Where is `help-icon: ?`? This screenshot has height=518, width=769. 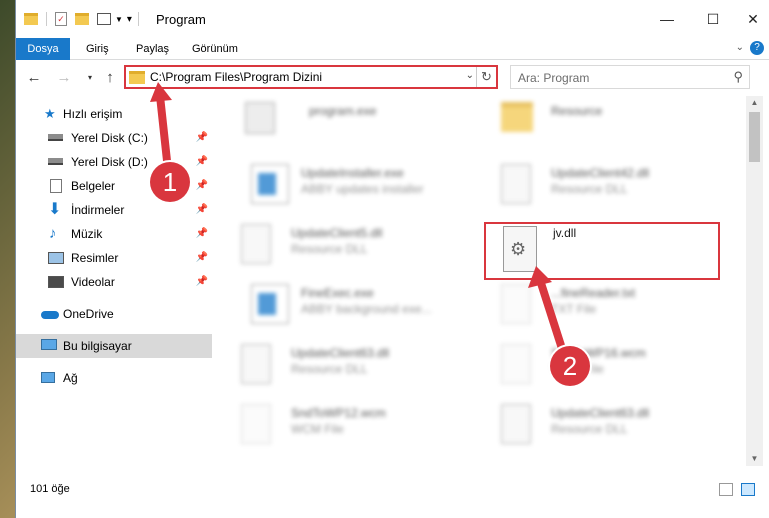
help-icon: ? is located at coordinates (757, 48).